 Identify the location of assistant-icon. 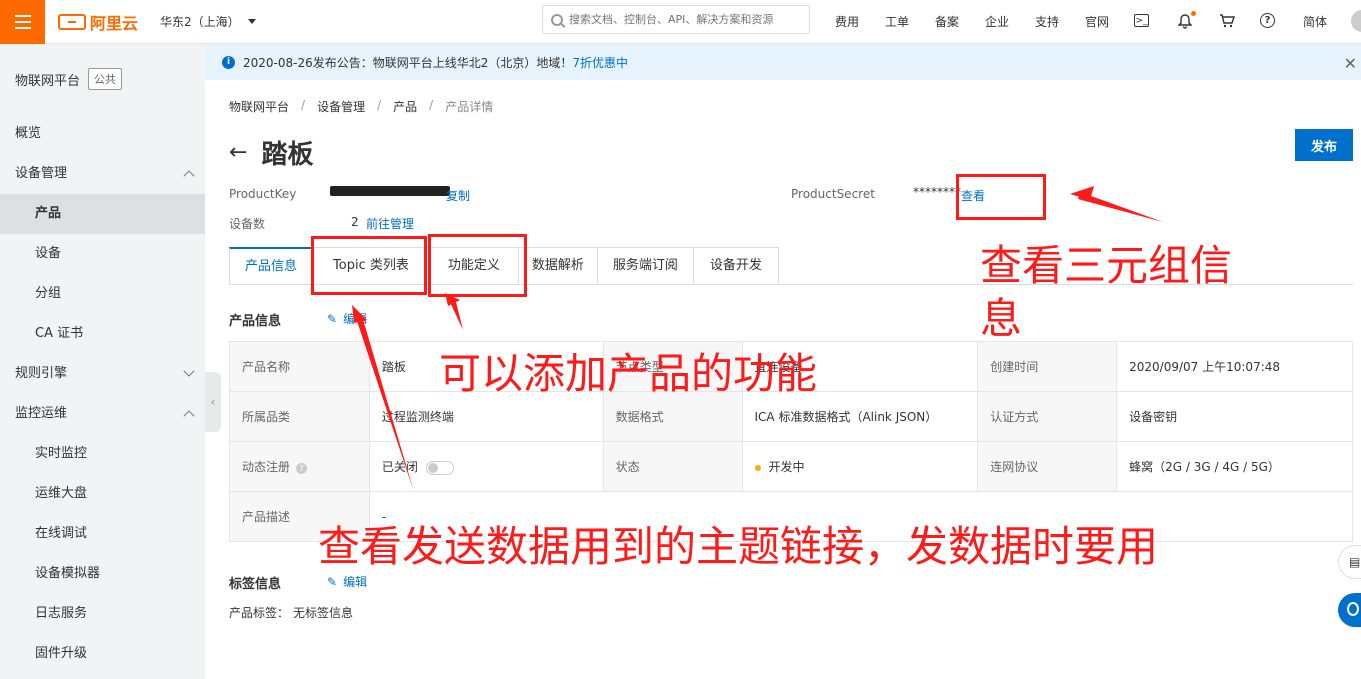
(1353, 609).